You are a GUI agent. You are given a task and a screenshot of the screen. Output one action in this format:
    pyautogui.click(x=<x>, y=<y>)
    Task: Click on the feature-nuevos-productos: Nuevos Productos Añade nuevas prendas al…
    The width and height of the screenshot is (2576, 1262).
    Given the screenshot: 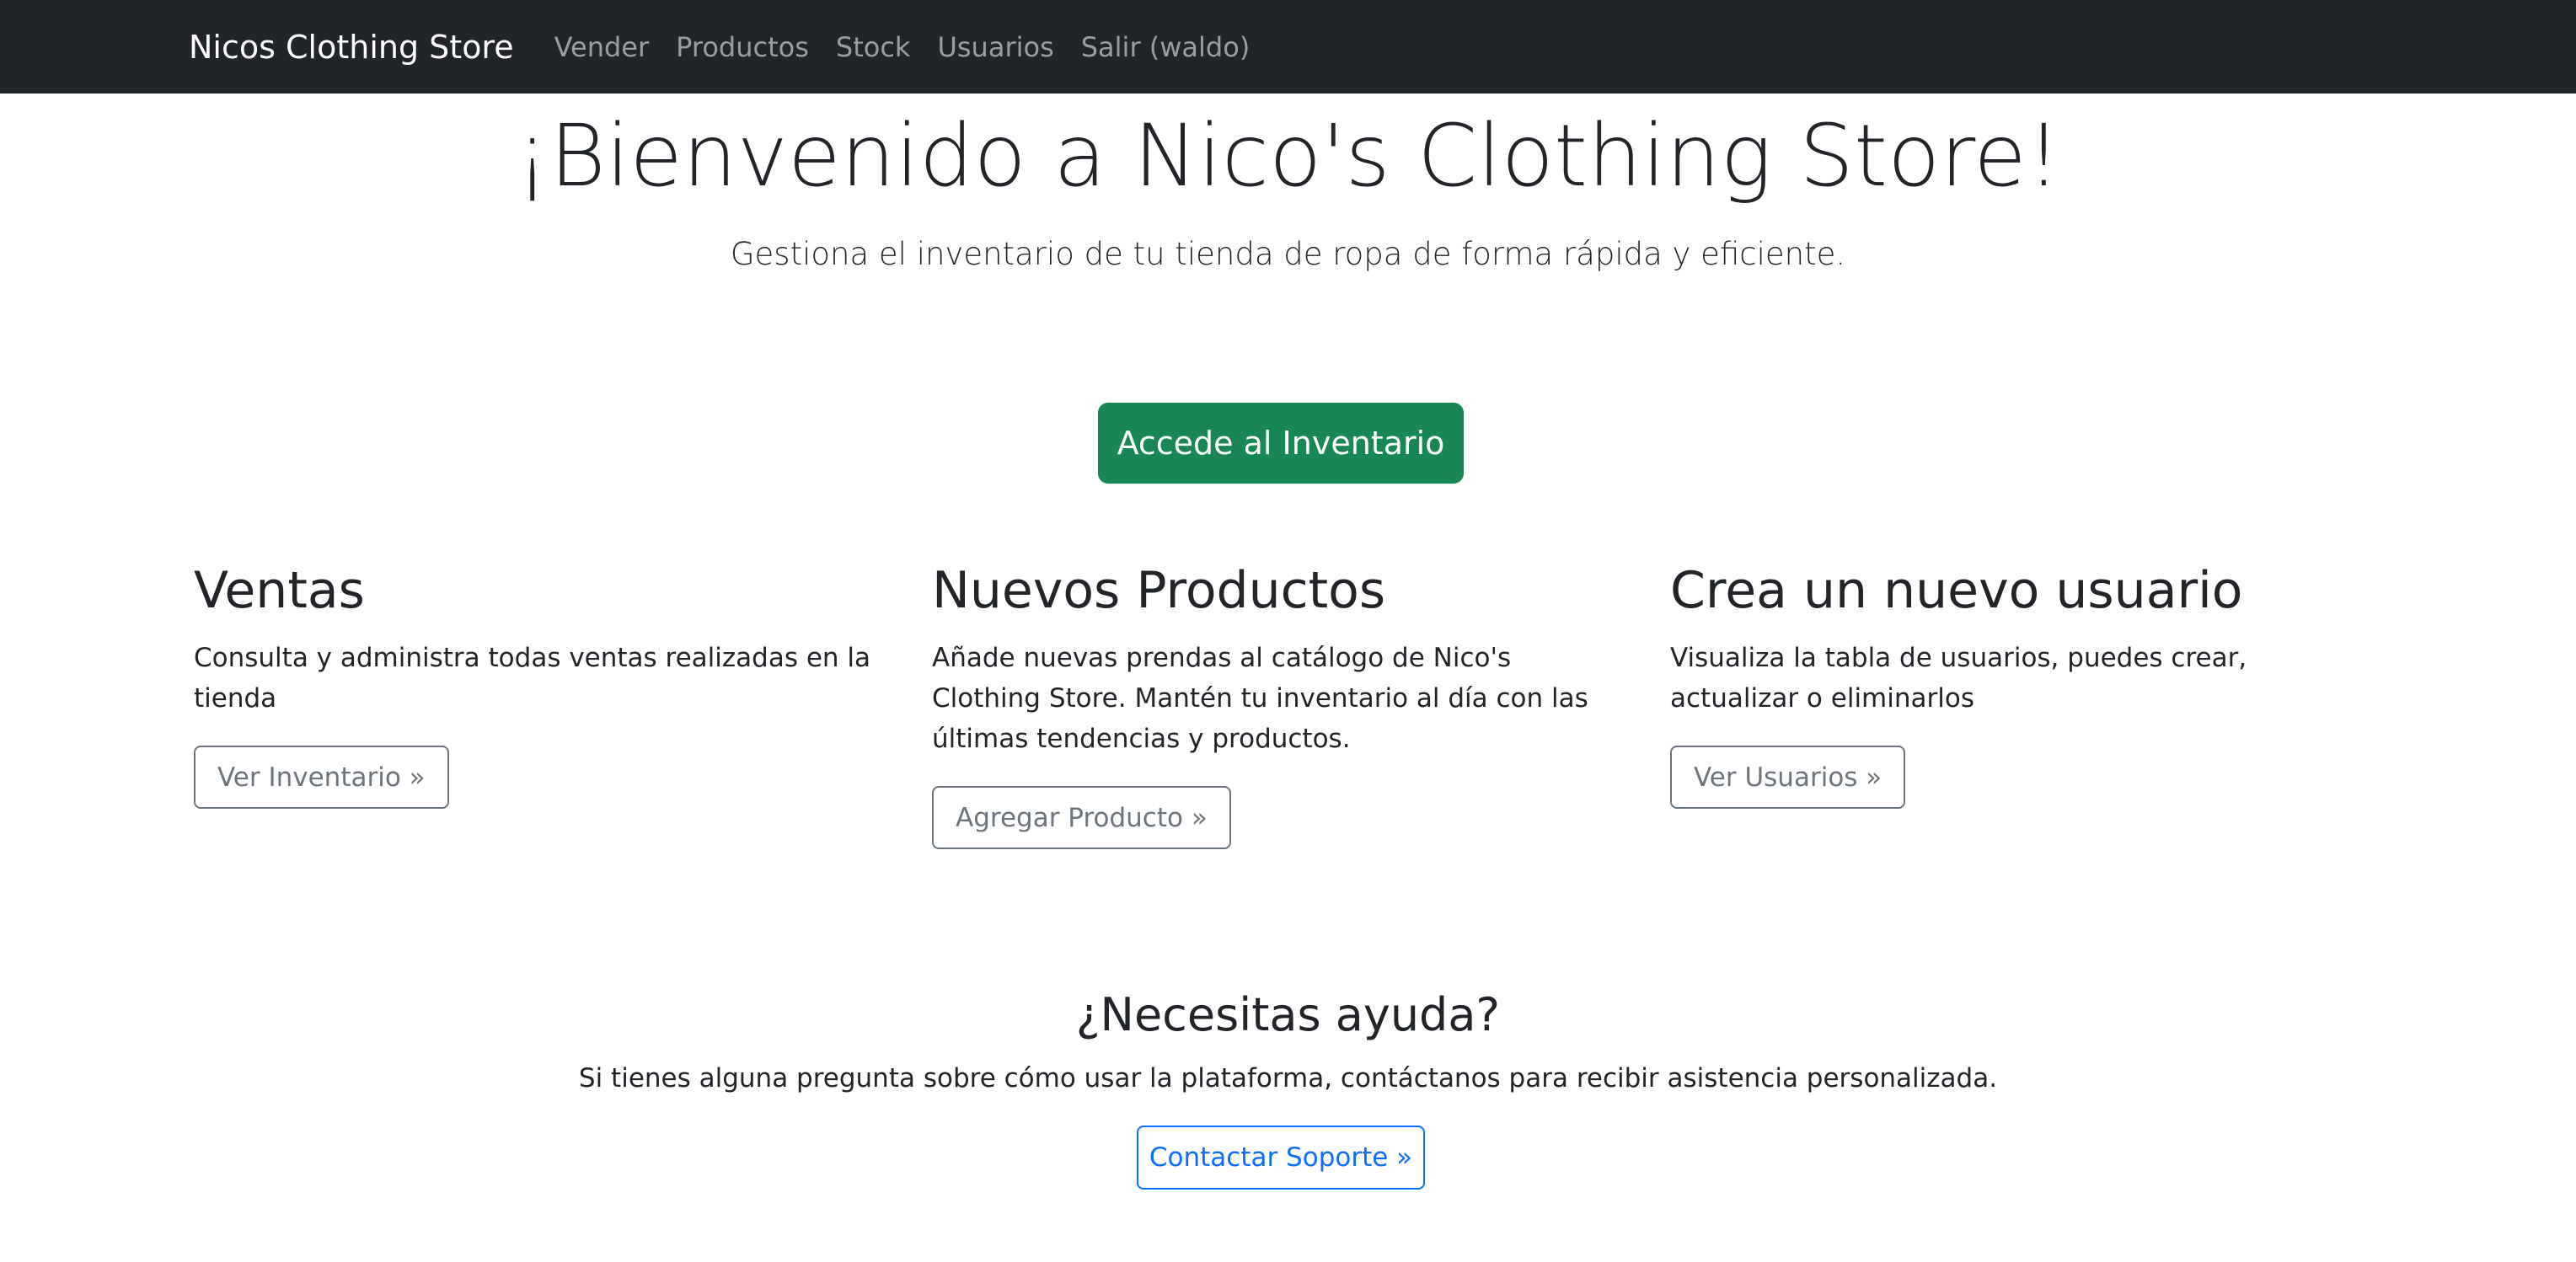 What is the action you would take?
    pyautogui.click(x=1277, y=704)
    